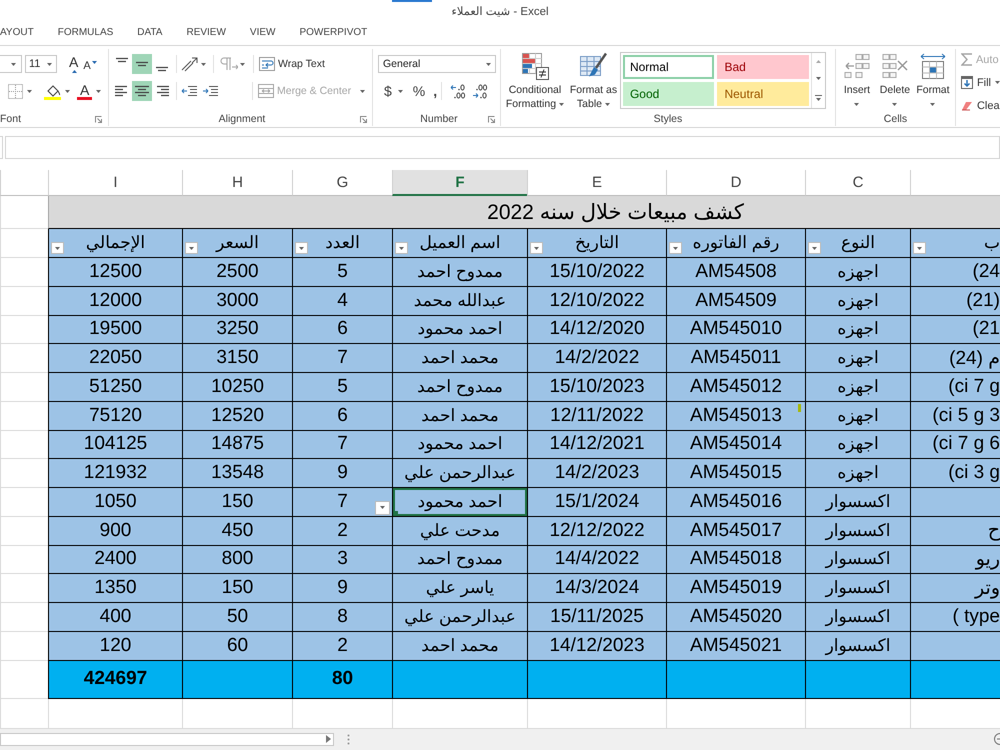 The height and width of the screenshot is (750, 1000). Describe the element at coordinates (480, 91) in the screenshot. I see `decrease-decimal-icon` at that location.